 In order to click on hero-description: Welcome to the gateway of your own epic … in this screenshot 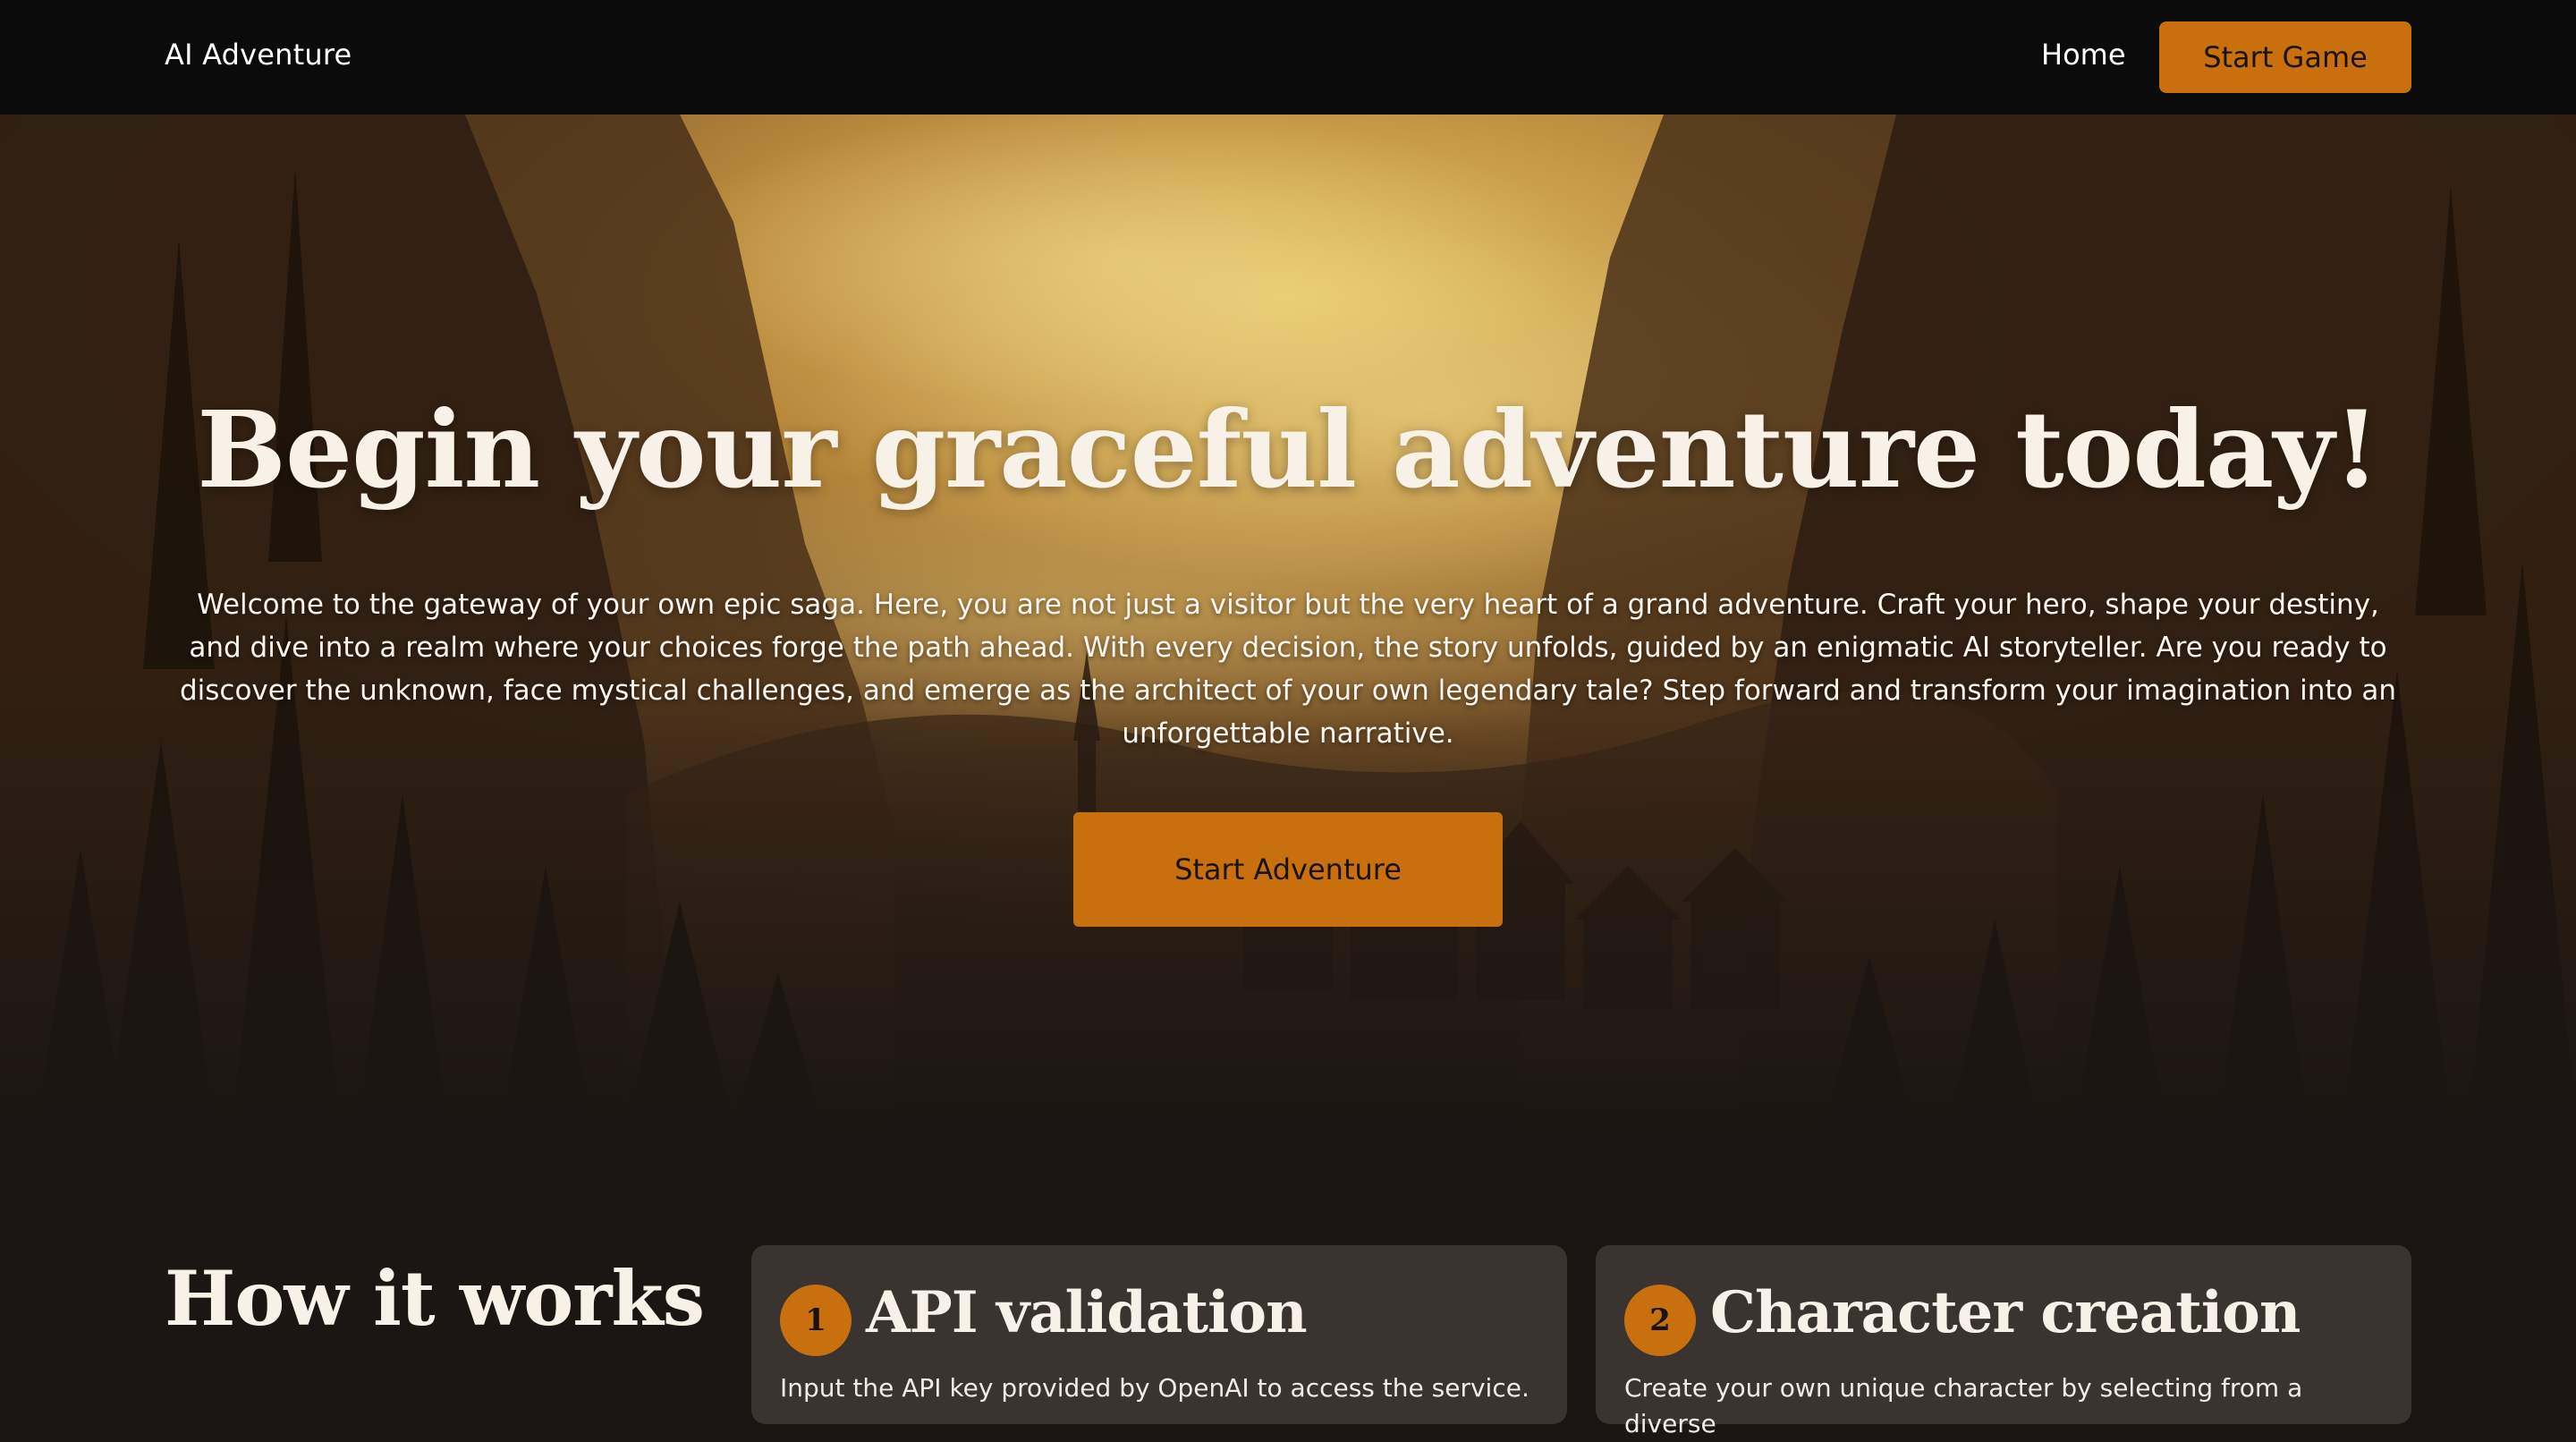, I will do `click(1288, 669)`.